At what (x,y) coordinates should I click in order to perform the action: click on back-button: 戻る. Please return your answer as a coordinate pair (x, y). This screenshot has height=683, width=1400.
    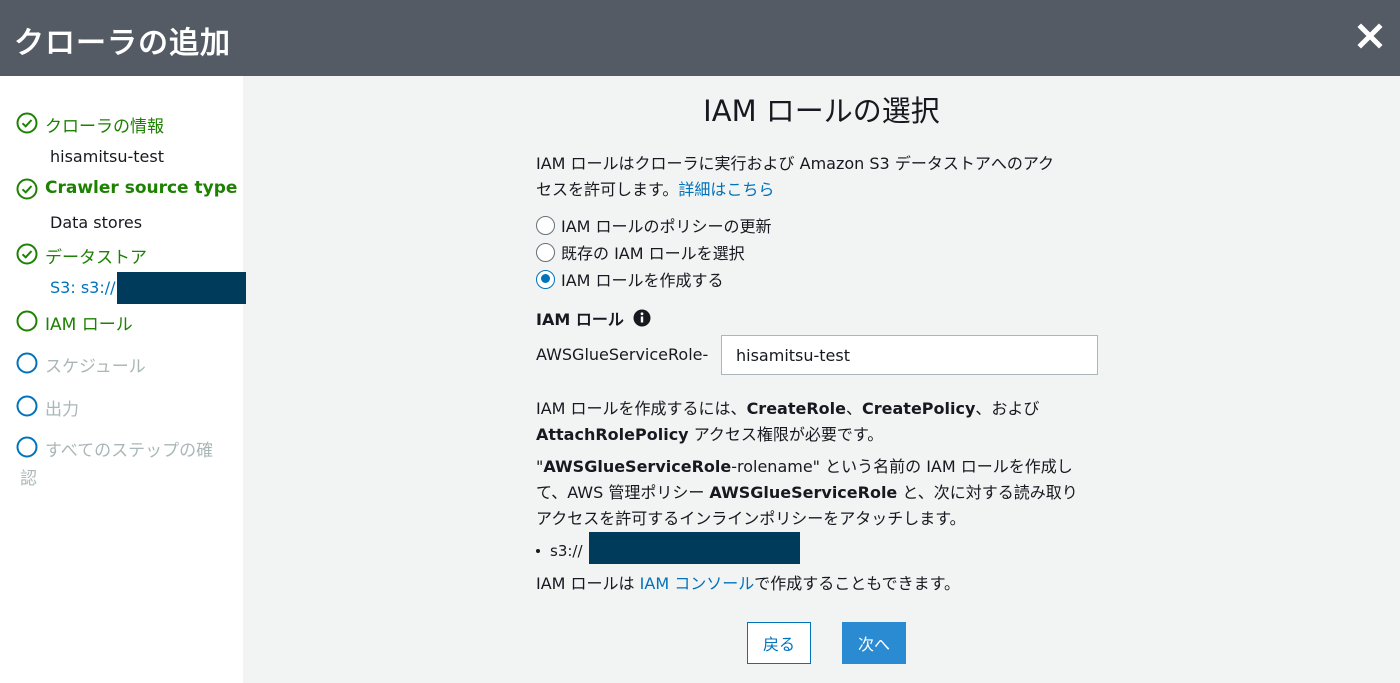
    Looking at the image, I should click on (779, 643).